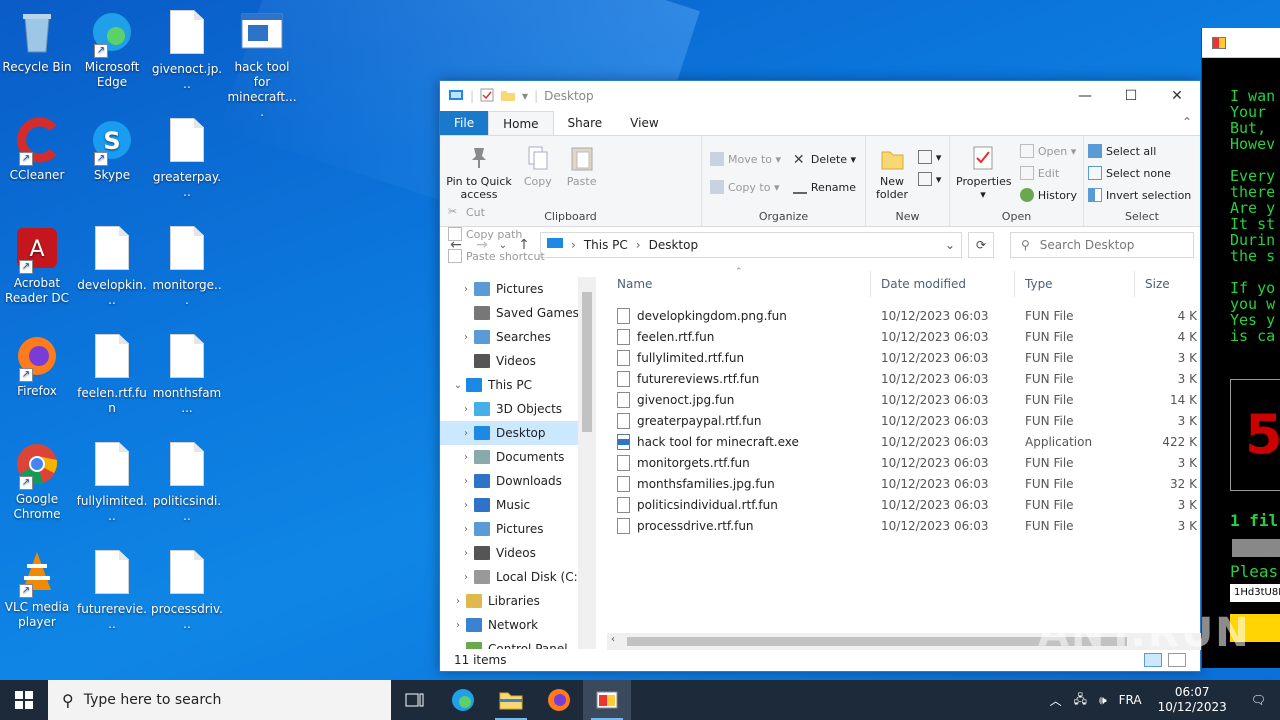 Image resolution: width=1280 pixels, height=720 pixels. What do you see at coordinates (458, 385) in the screenshot?
I see `chevron-down-icon: ⌄` at bounding box center [458, 385].